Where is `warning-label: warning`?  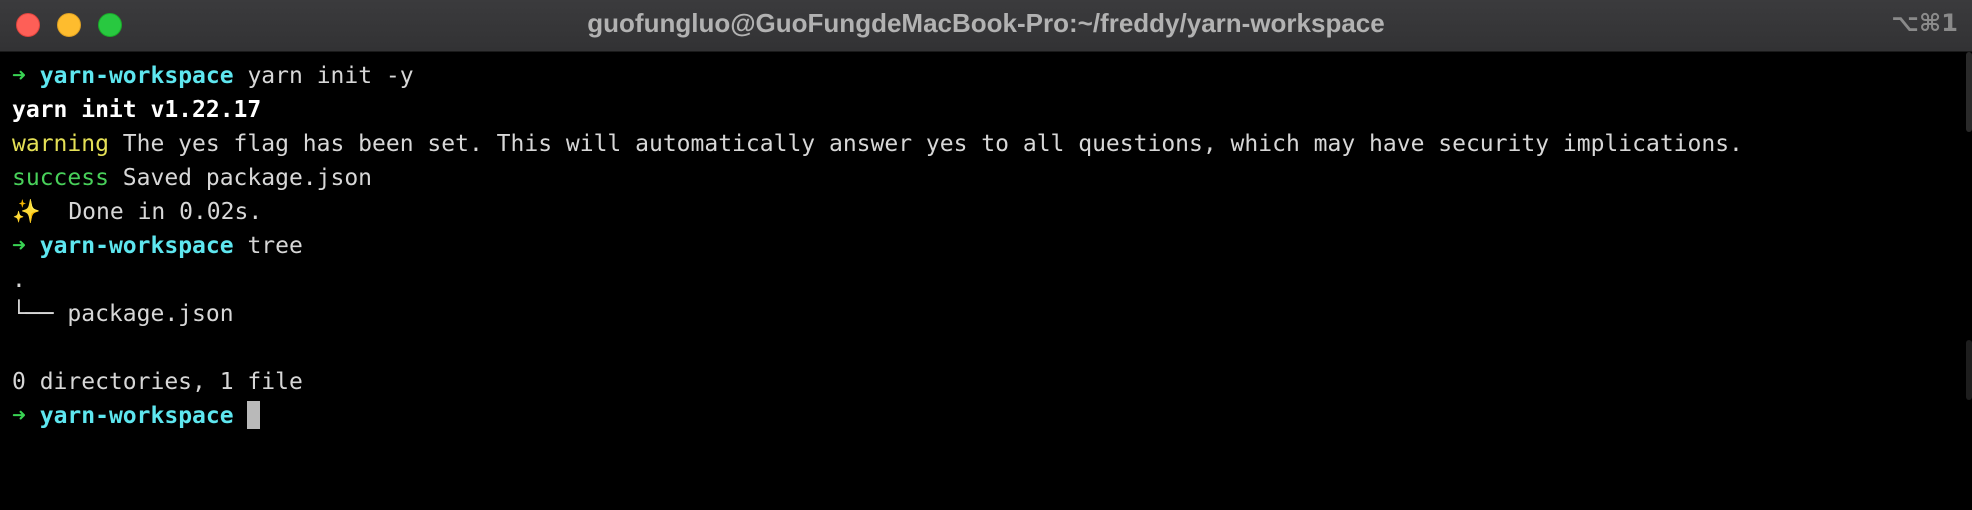
warning-label: warning is located at coordinates (60, 144).